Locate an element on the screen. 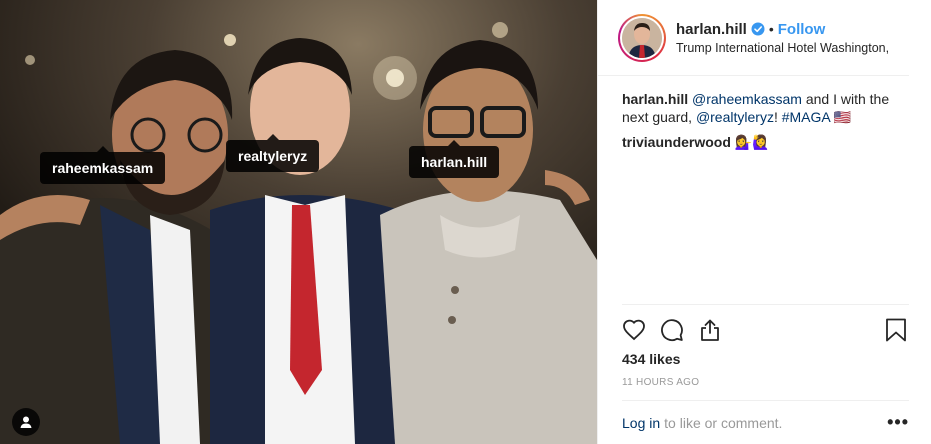 The height and width of the screenshot is (444, 931). login-prompt-text: to like or comment. is located at coordinates (723, 422).